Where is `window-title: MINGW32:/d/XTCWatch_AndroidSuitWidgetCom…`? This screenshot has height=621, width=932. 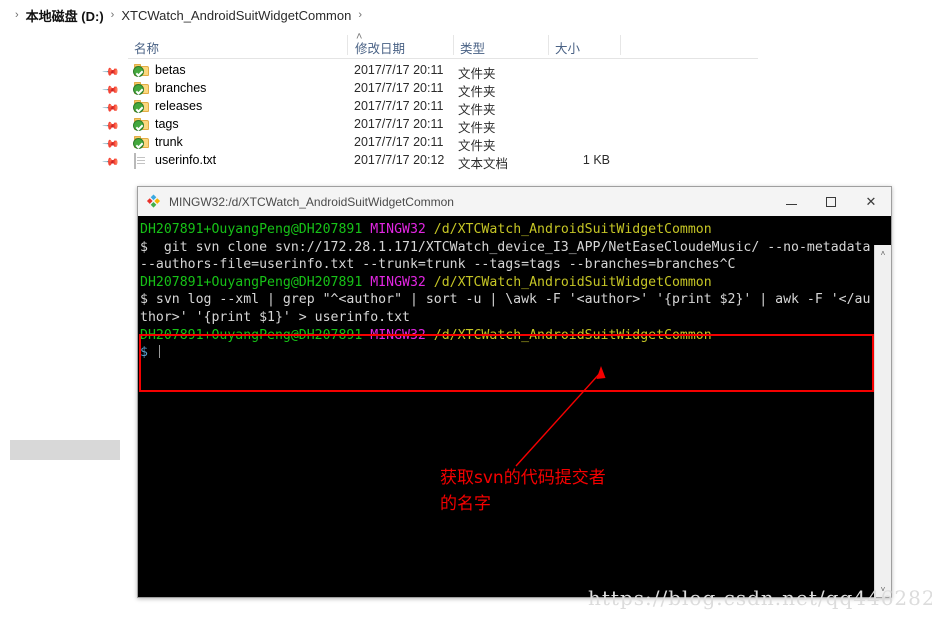
window-title: MINGW32:/d/XTCWatch_AndroidSuitWidgetCom… is located at coordinates (311, 201).